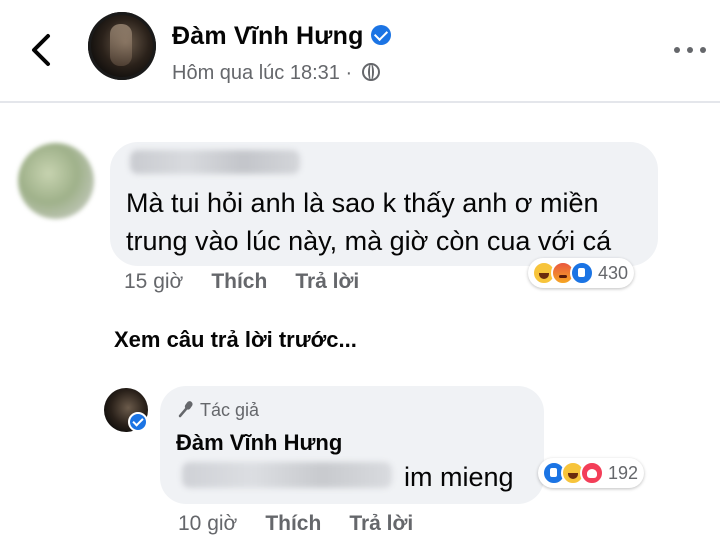  I want to click on post-timestamp: Hôm qua lúc 18:31 ·, so click(262, 73).